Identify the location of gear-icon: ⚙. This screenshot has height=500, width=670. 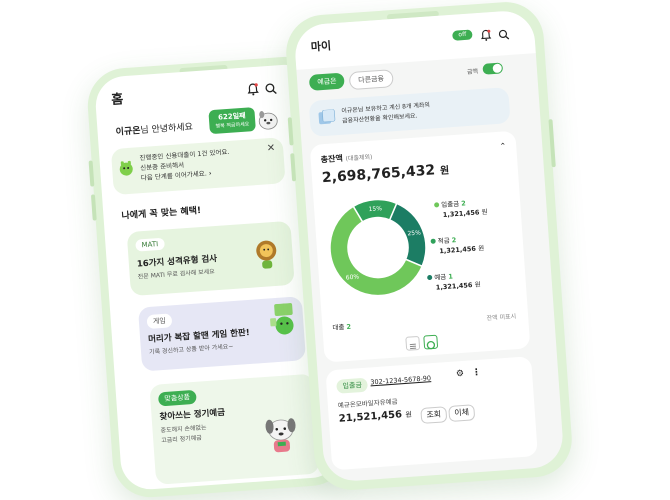
(460, 374).